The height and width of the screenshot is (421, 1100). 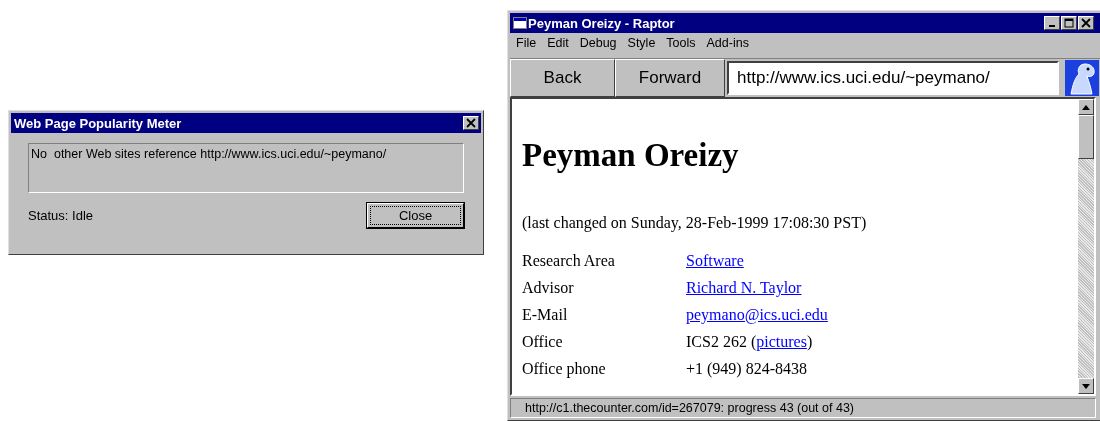 I want to click on minimize-button, so click(x=1052, y=23).